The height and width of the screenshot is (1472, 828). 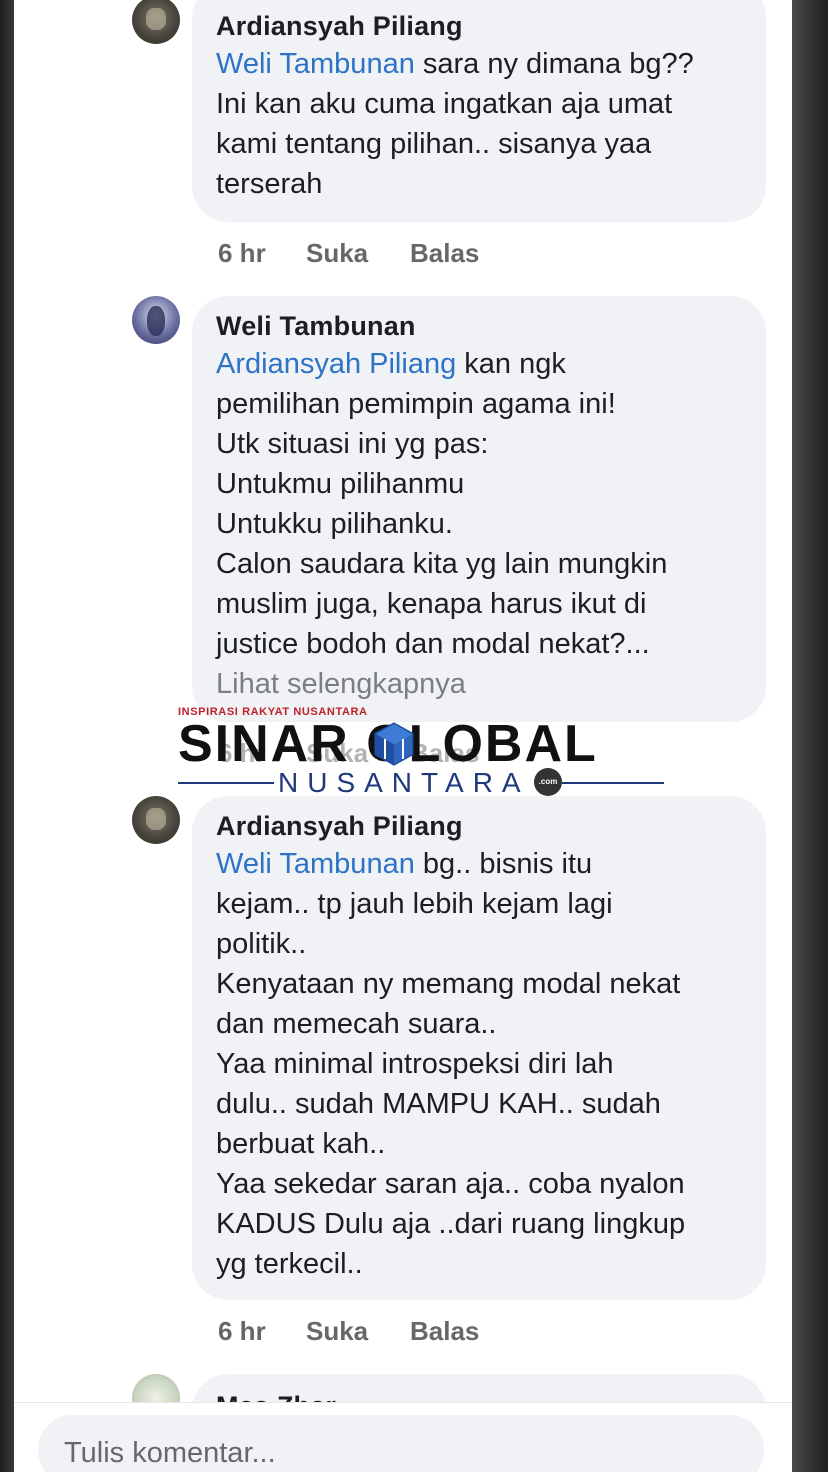 I want to click on watermark-rule-left, so click(x=226, y=783).